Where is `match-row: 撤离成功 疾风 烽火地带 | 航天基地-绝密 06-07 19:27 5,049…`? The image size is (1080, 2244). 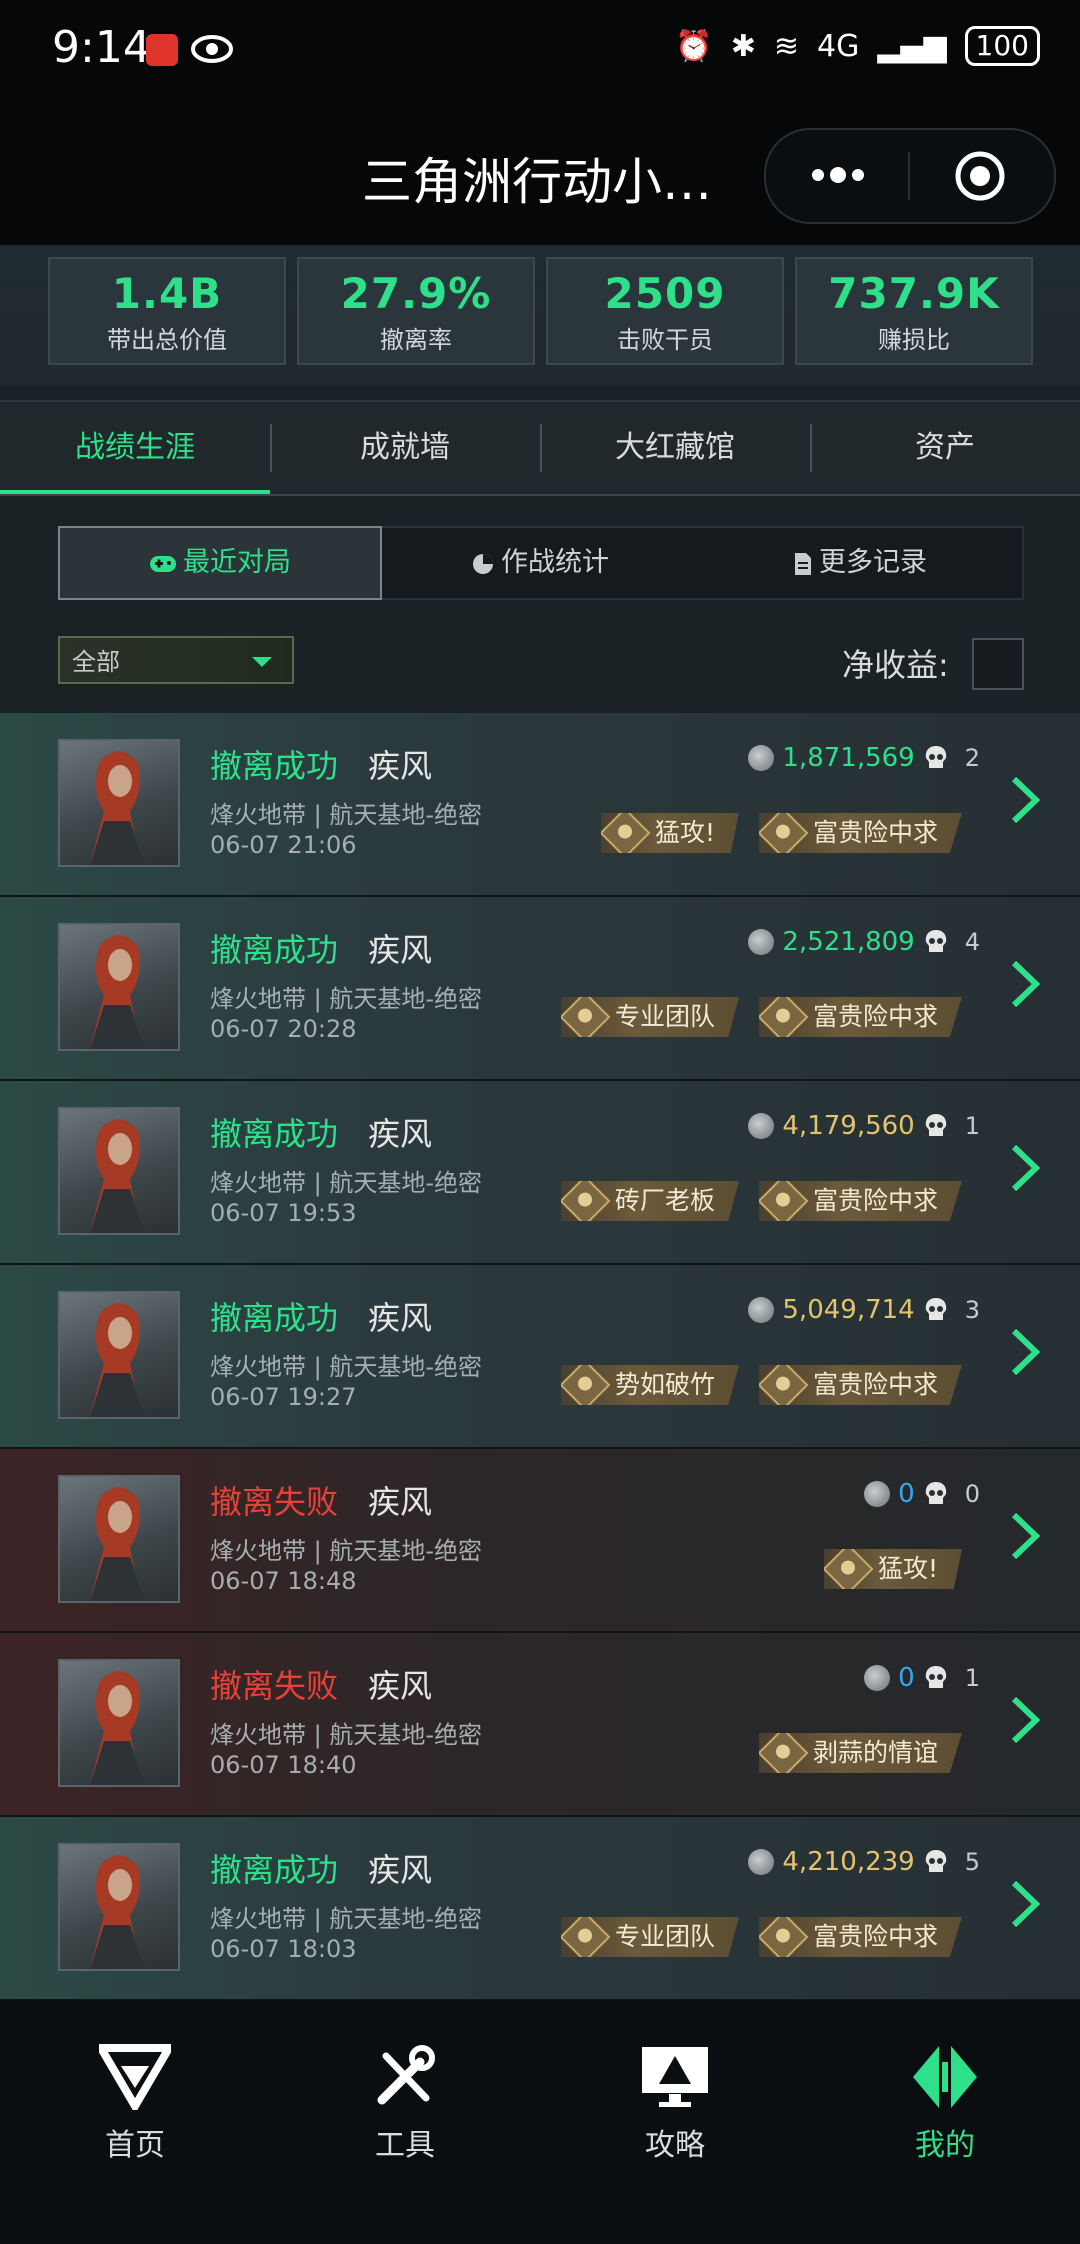
match-row: 撤离成功 疾风 烽火地带 | 航天基地-绝密 06-07 19:27 5,049… is located at coordinates (540, 1357).